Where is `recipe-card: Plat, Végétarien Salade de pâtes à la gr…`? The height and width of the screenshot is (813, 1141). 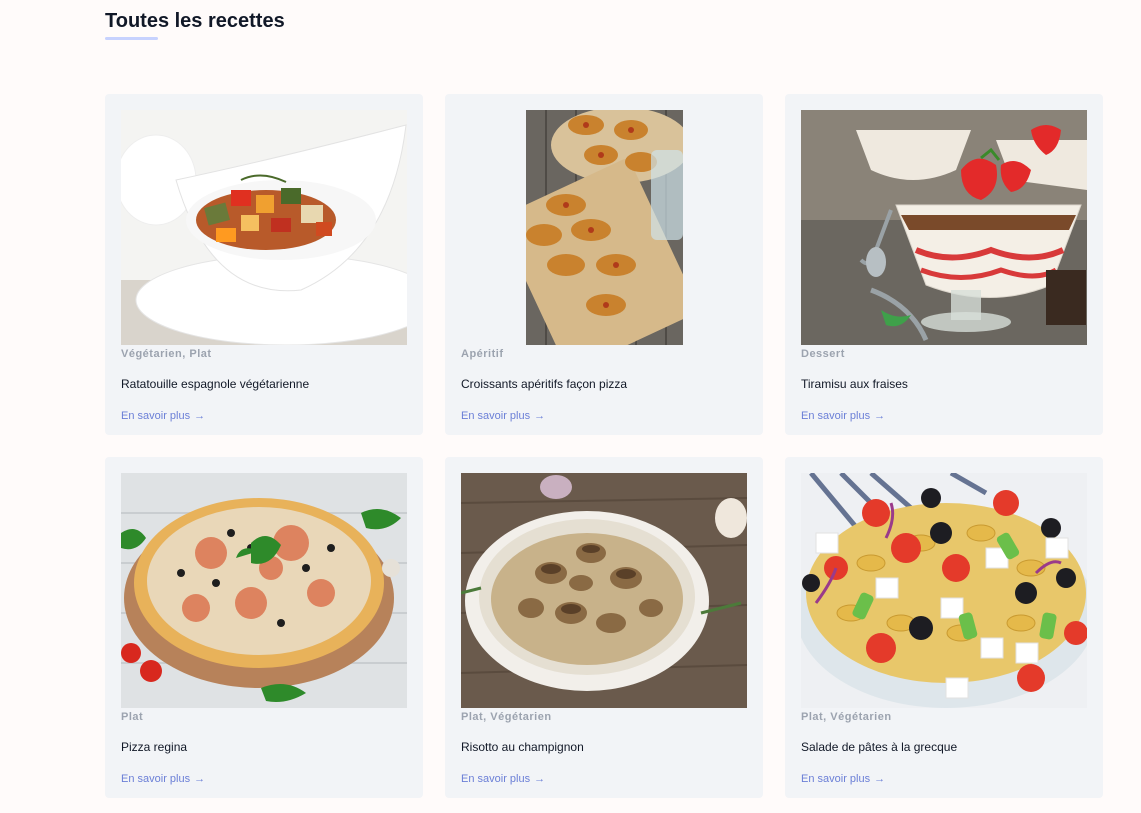 recipe-card: Plat, Végétarien Salade de pâtes à la gr… is located at coordinates (944, 627).